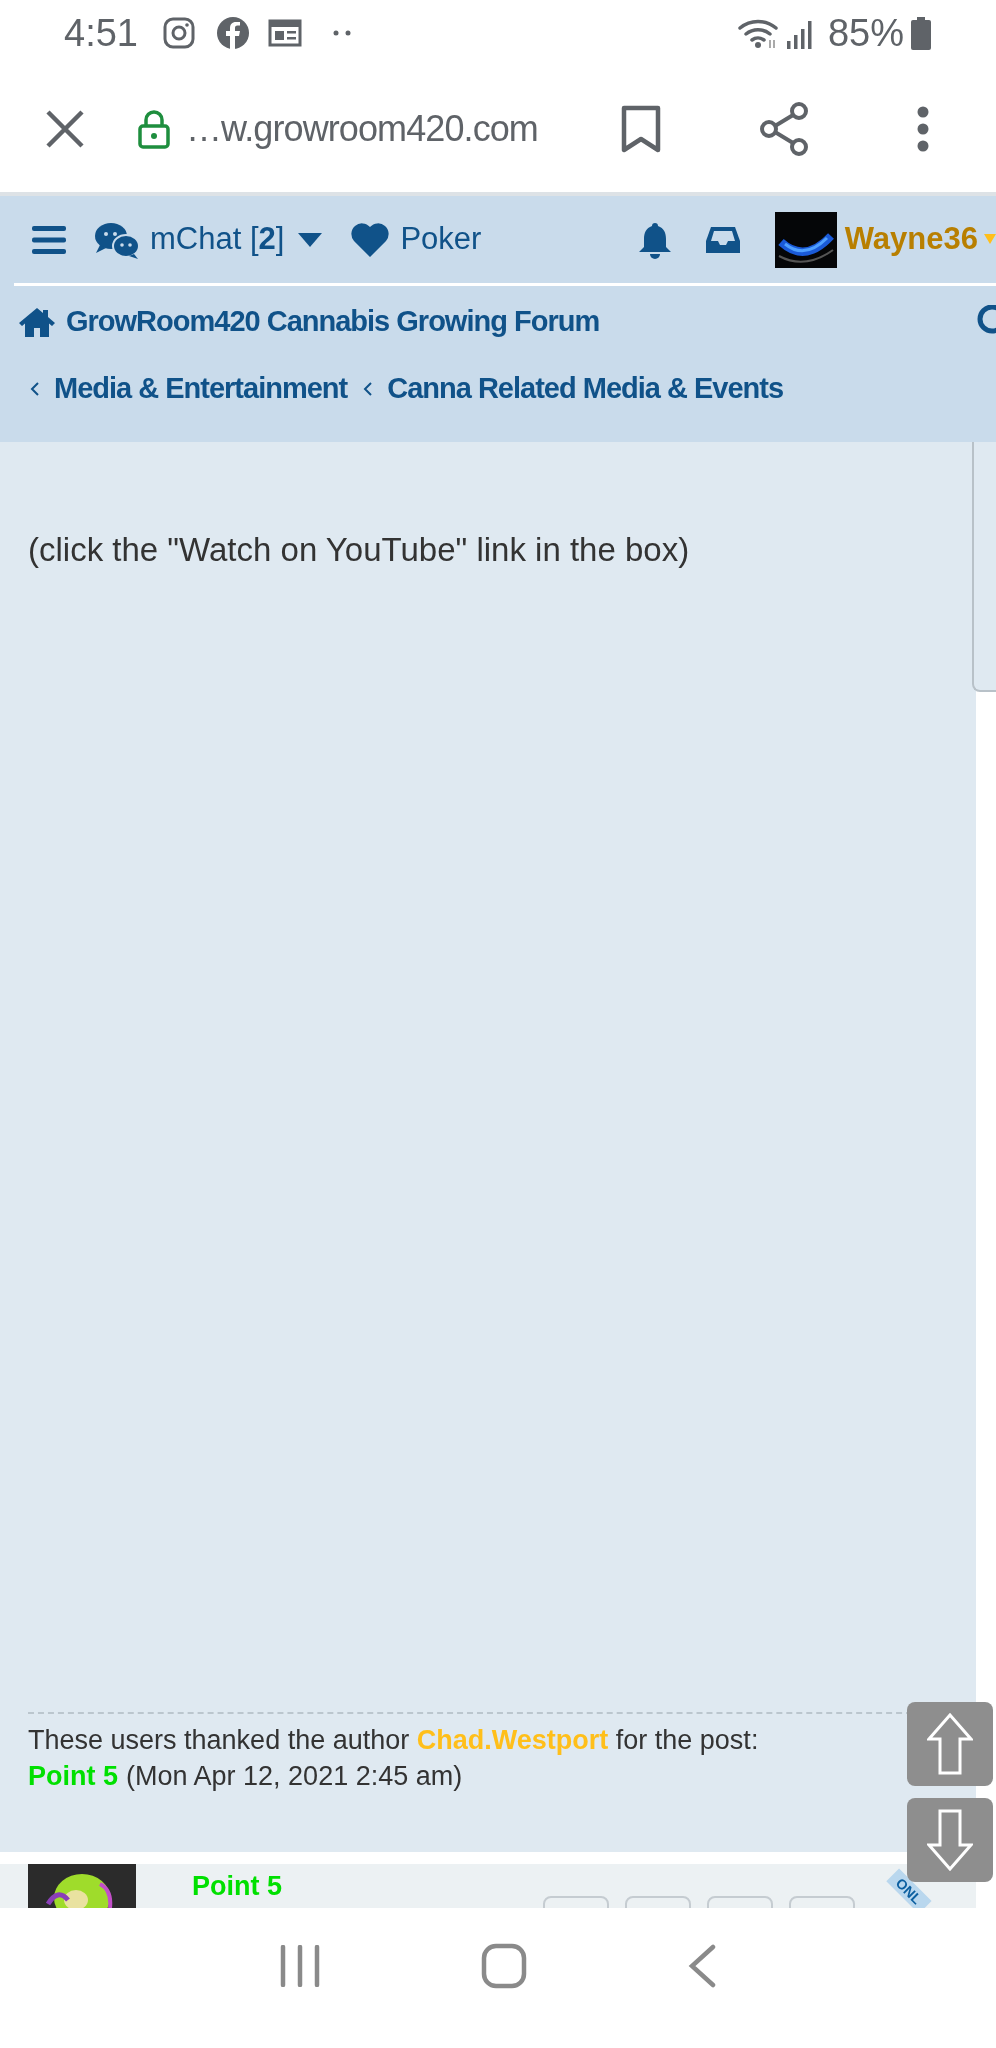  I want to click on battery-percent: 85%, so click(865, 33).